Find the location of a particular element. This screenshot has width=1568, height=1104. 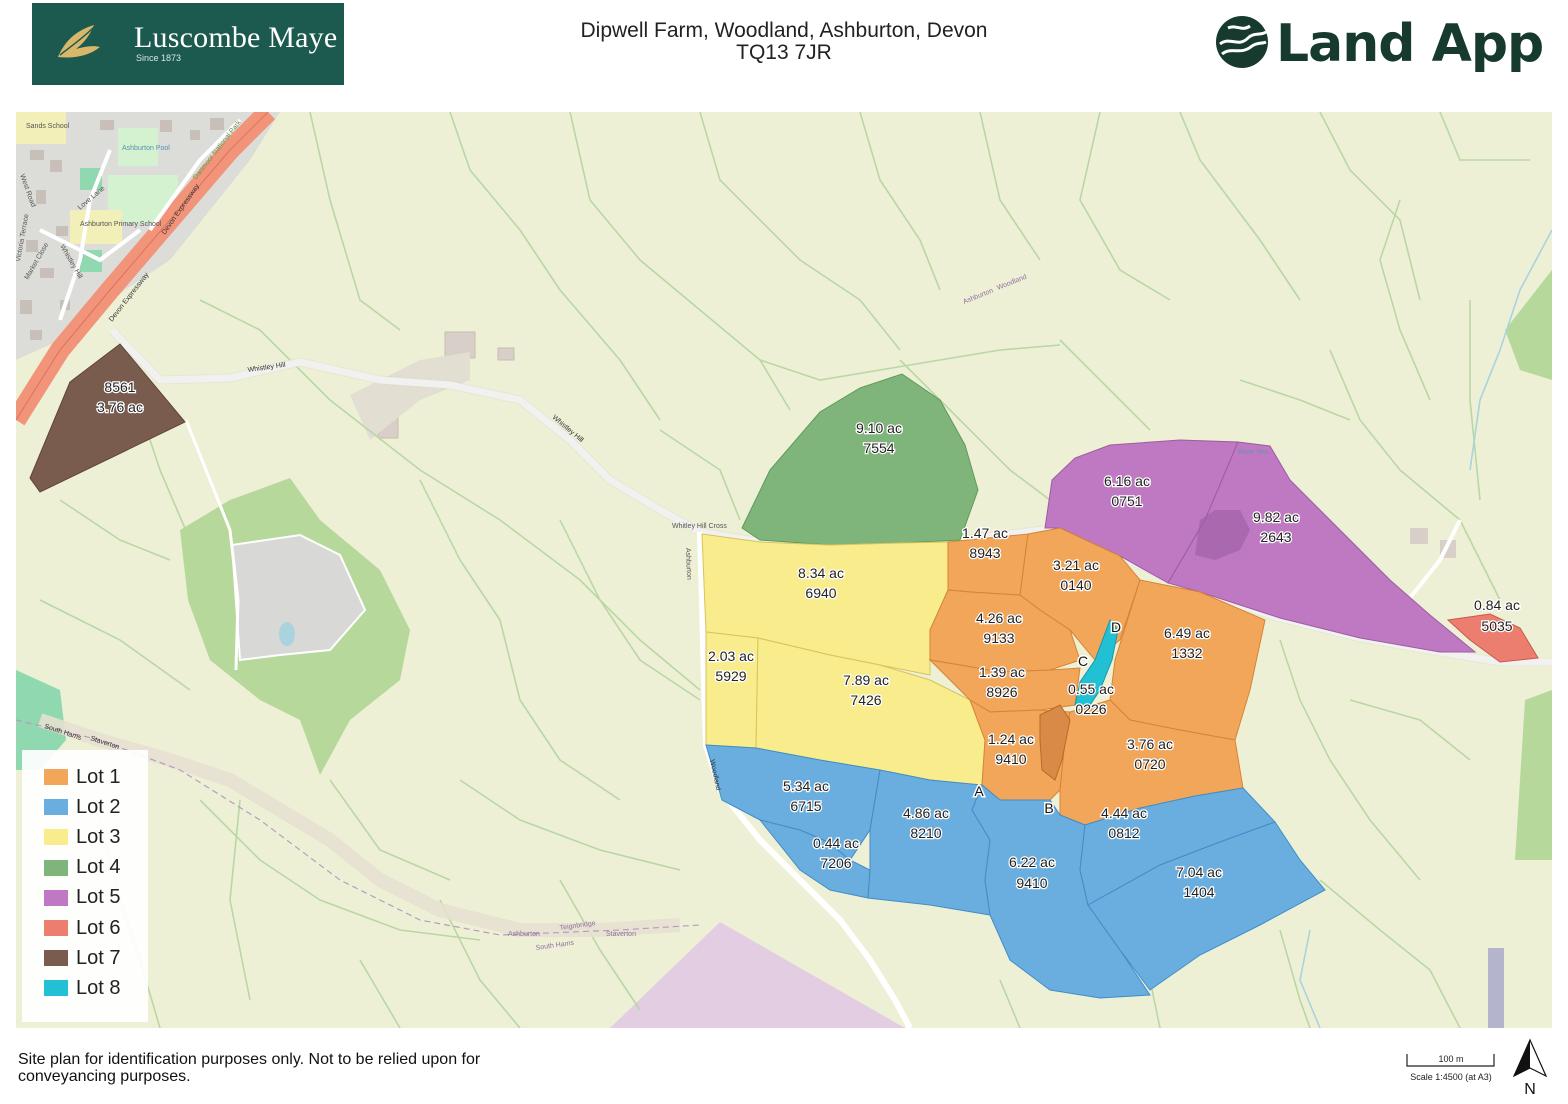

legend-item-lot-8: Lot 8 is located at coordinates (85, 988).